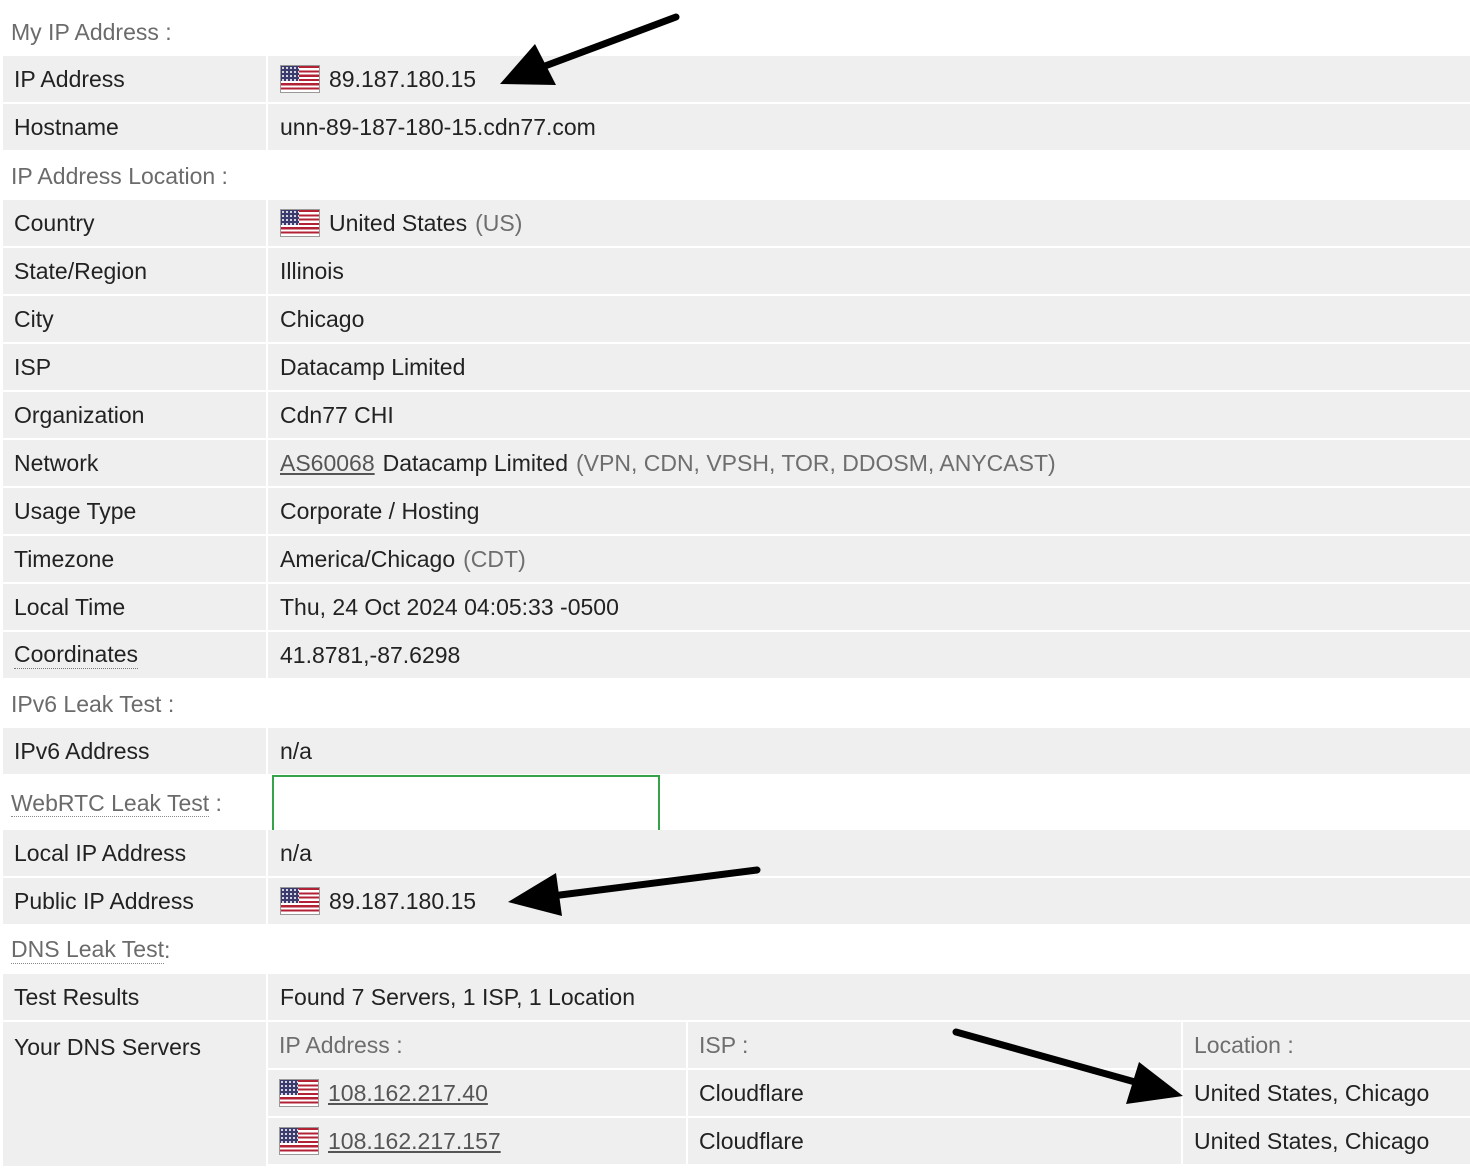 The height and width of the screenshot is (1176, 1470). What do you see at coordinates (869, 853) in the screenshot?
I see `local-ip-value: n/a` at bounding box center [869, 853].